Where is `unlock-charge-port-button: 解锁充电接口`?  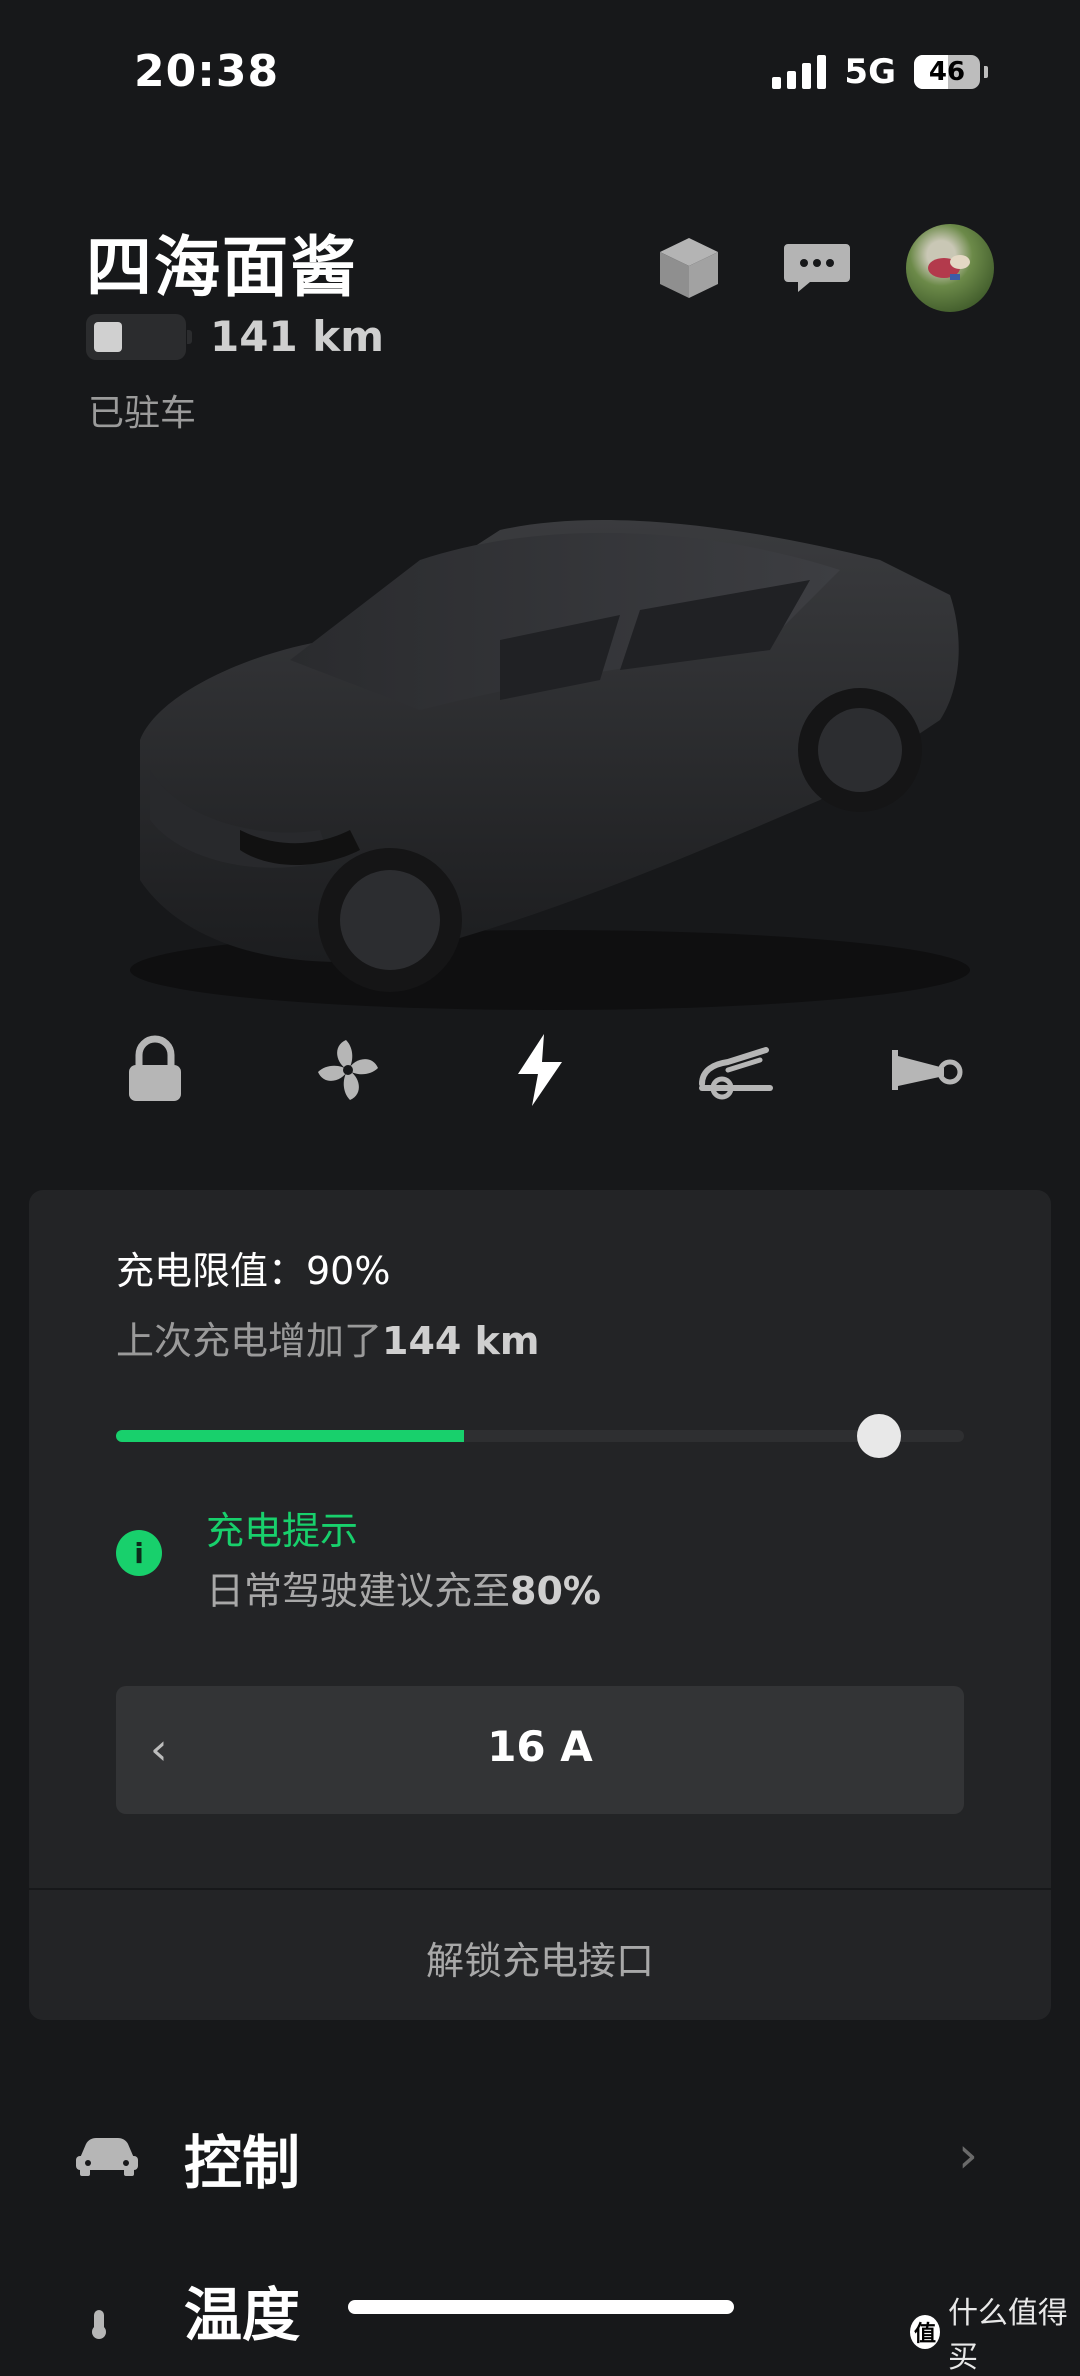
unlock-charge-port-button: 解锁充电接口 is located at coordinates (540, 1957).